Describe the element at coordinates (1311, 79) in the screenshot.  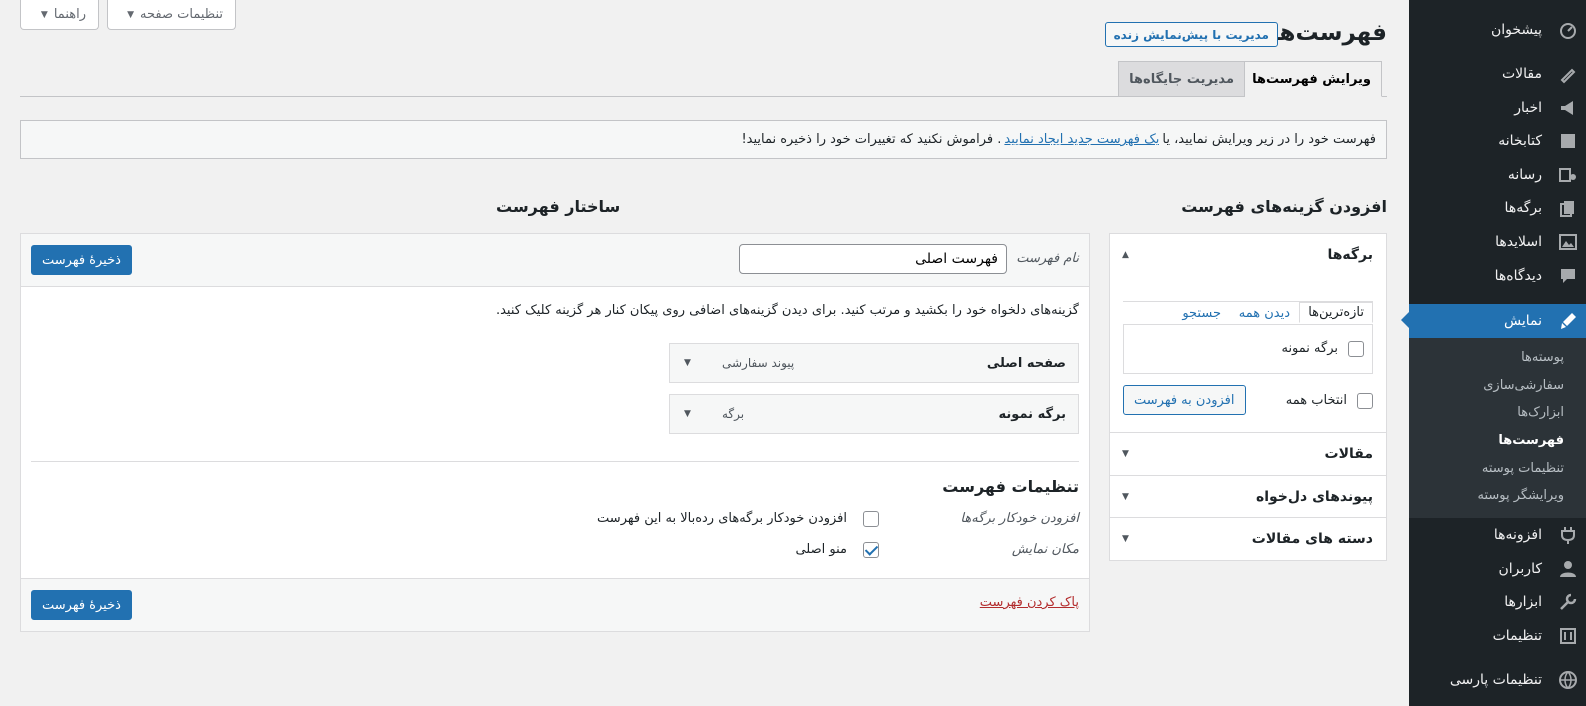
I see `tab-edit-menus: ویرایش فهرست‌ها` at that location.